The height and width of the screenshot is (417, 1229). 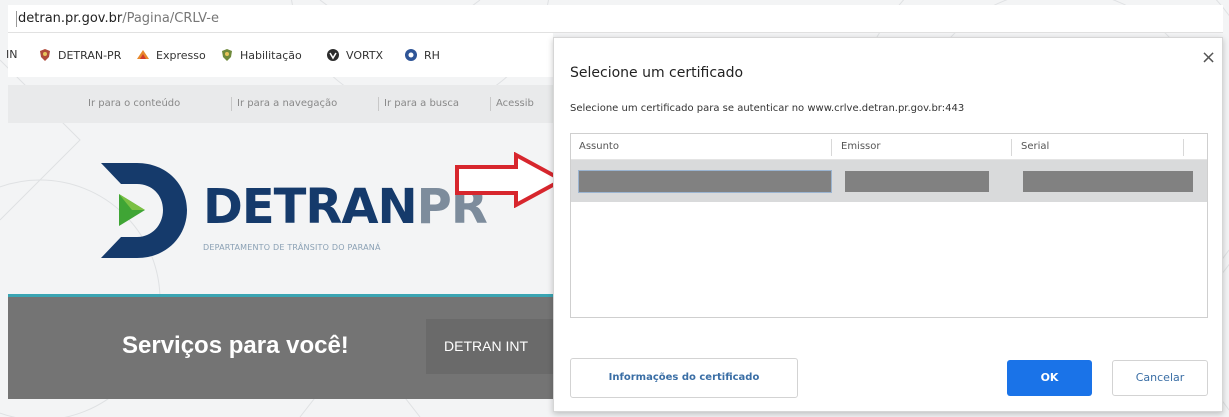 I want to click on bookmark-detran-pr: DETRAN-PR, so click(x=79, y=55).